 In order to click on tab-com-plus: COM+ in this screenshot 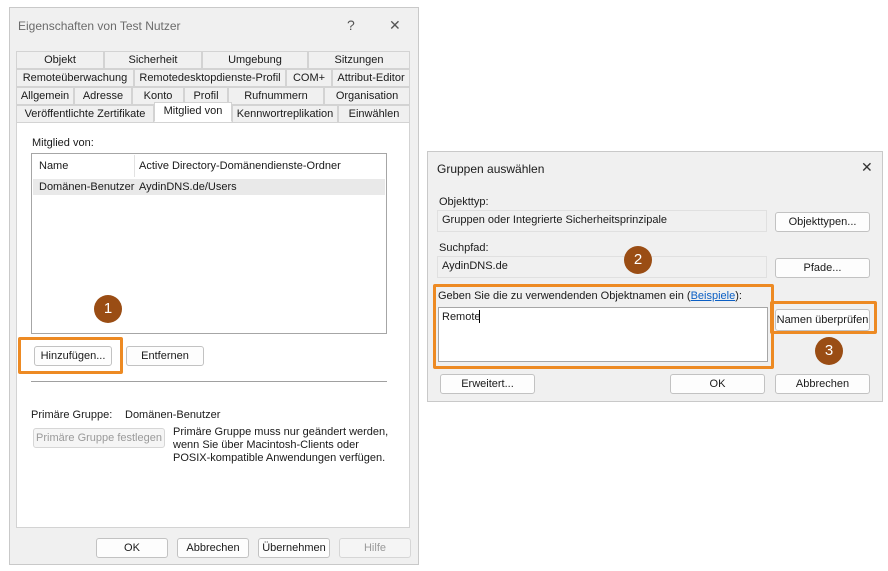, I will do `click(309, 78)`.